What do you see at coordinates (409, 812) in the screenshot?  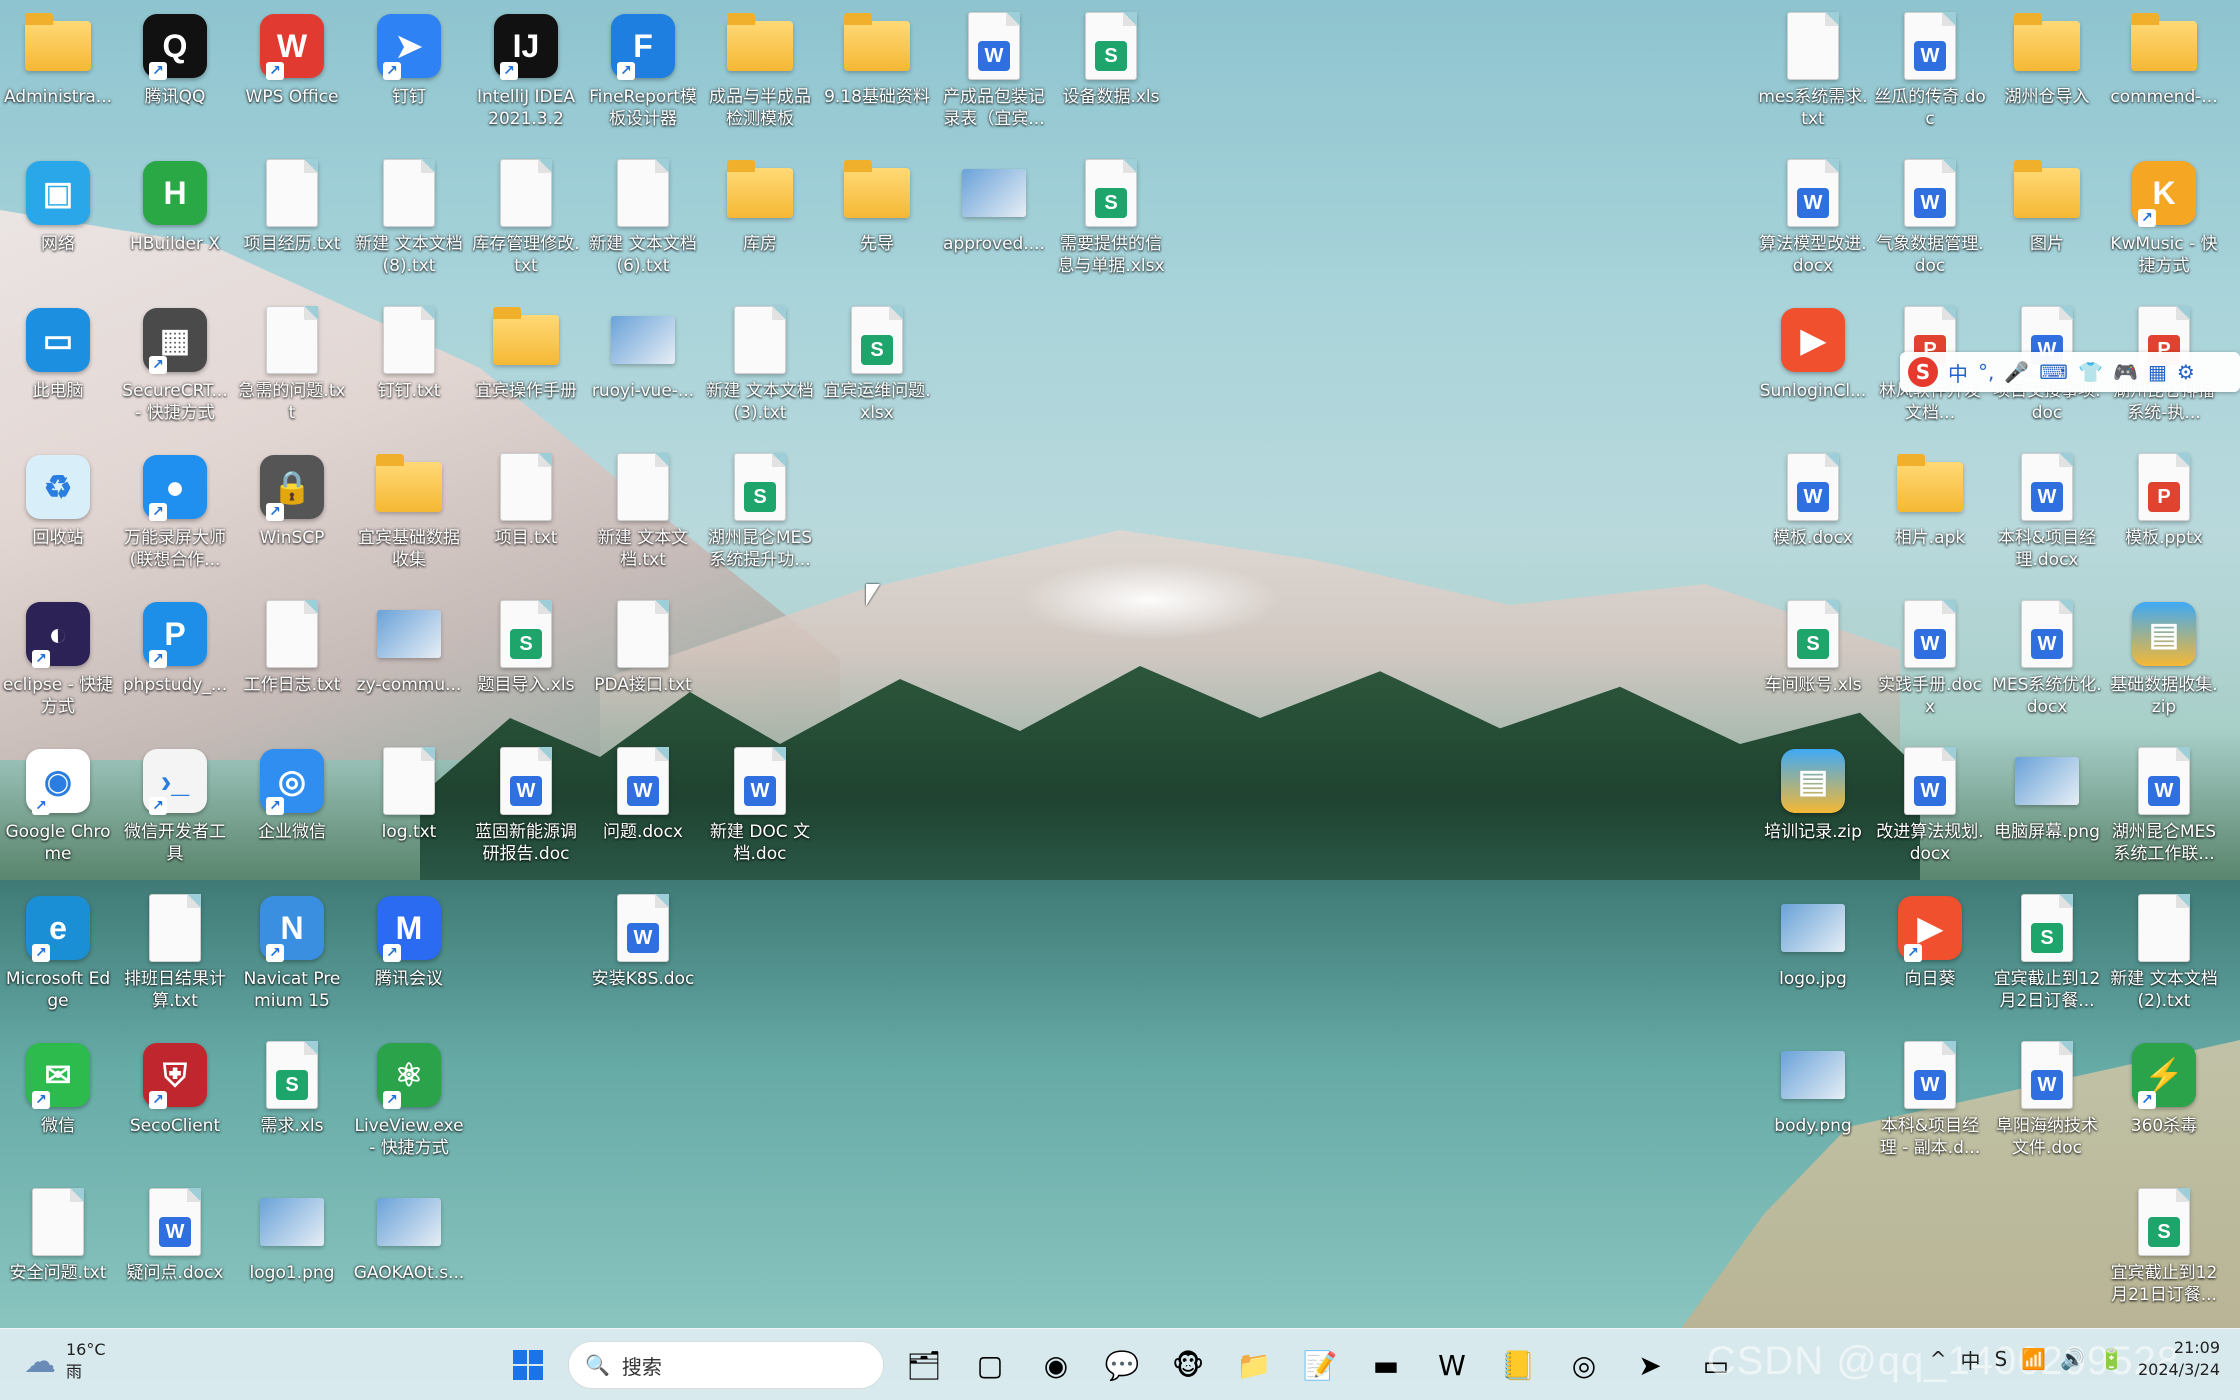 I see `log-txt: log.txt` at bounding box center [409, 812].